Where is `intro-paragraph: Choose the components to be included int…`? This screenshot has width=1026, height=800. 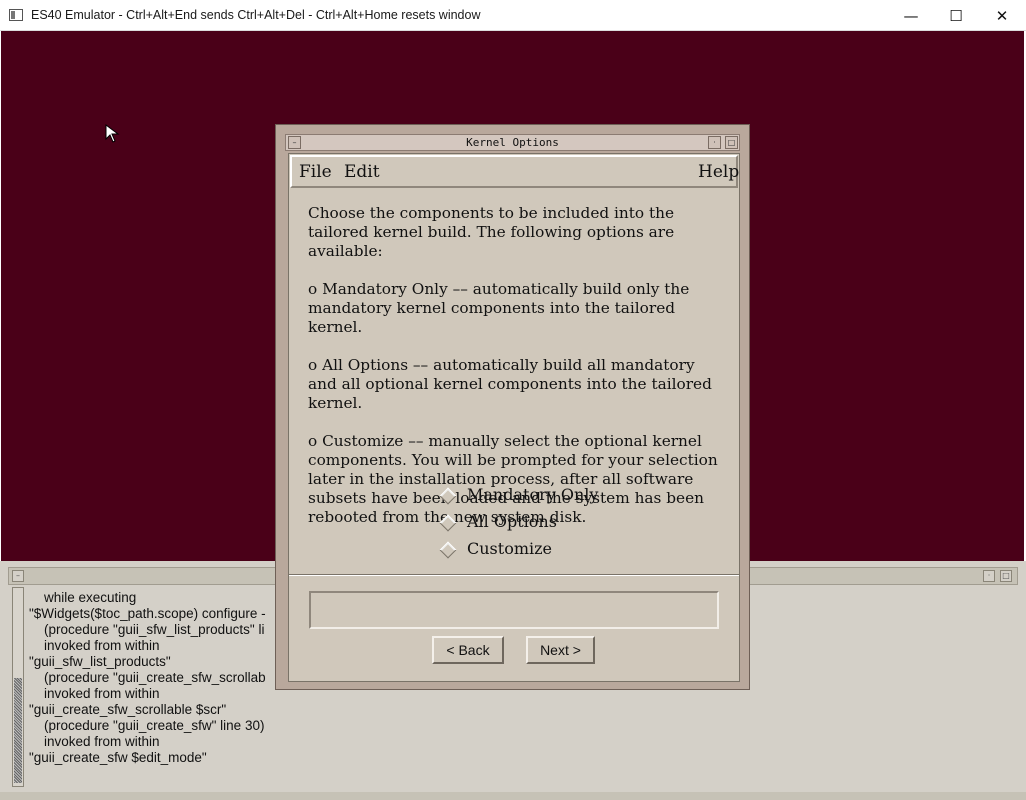 intro-paragraph: Choose the components to be included int… is located at coordinates (491, 232).